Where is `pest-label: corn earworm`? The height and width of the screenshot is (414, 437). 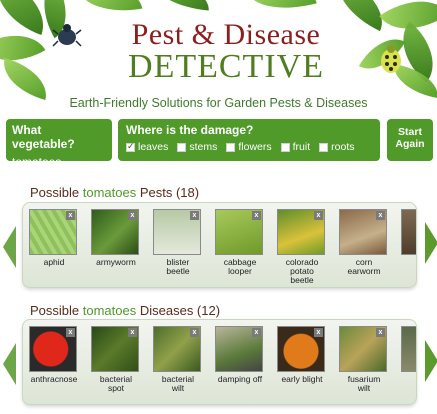 pest-label: corn earworm is located at coordinates (364, 266).